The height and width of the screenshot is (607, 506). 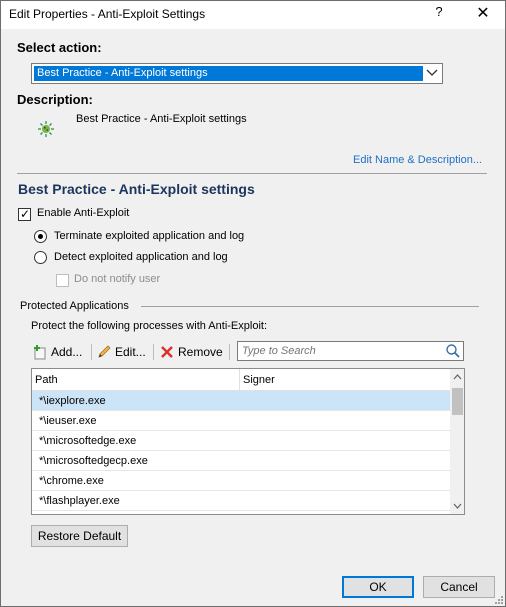 What do you see at coordinates (93, 461) in the screenshot?
I see `path-cell: *\microsoftedgecp.exe` at bounding box center [93, 461].